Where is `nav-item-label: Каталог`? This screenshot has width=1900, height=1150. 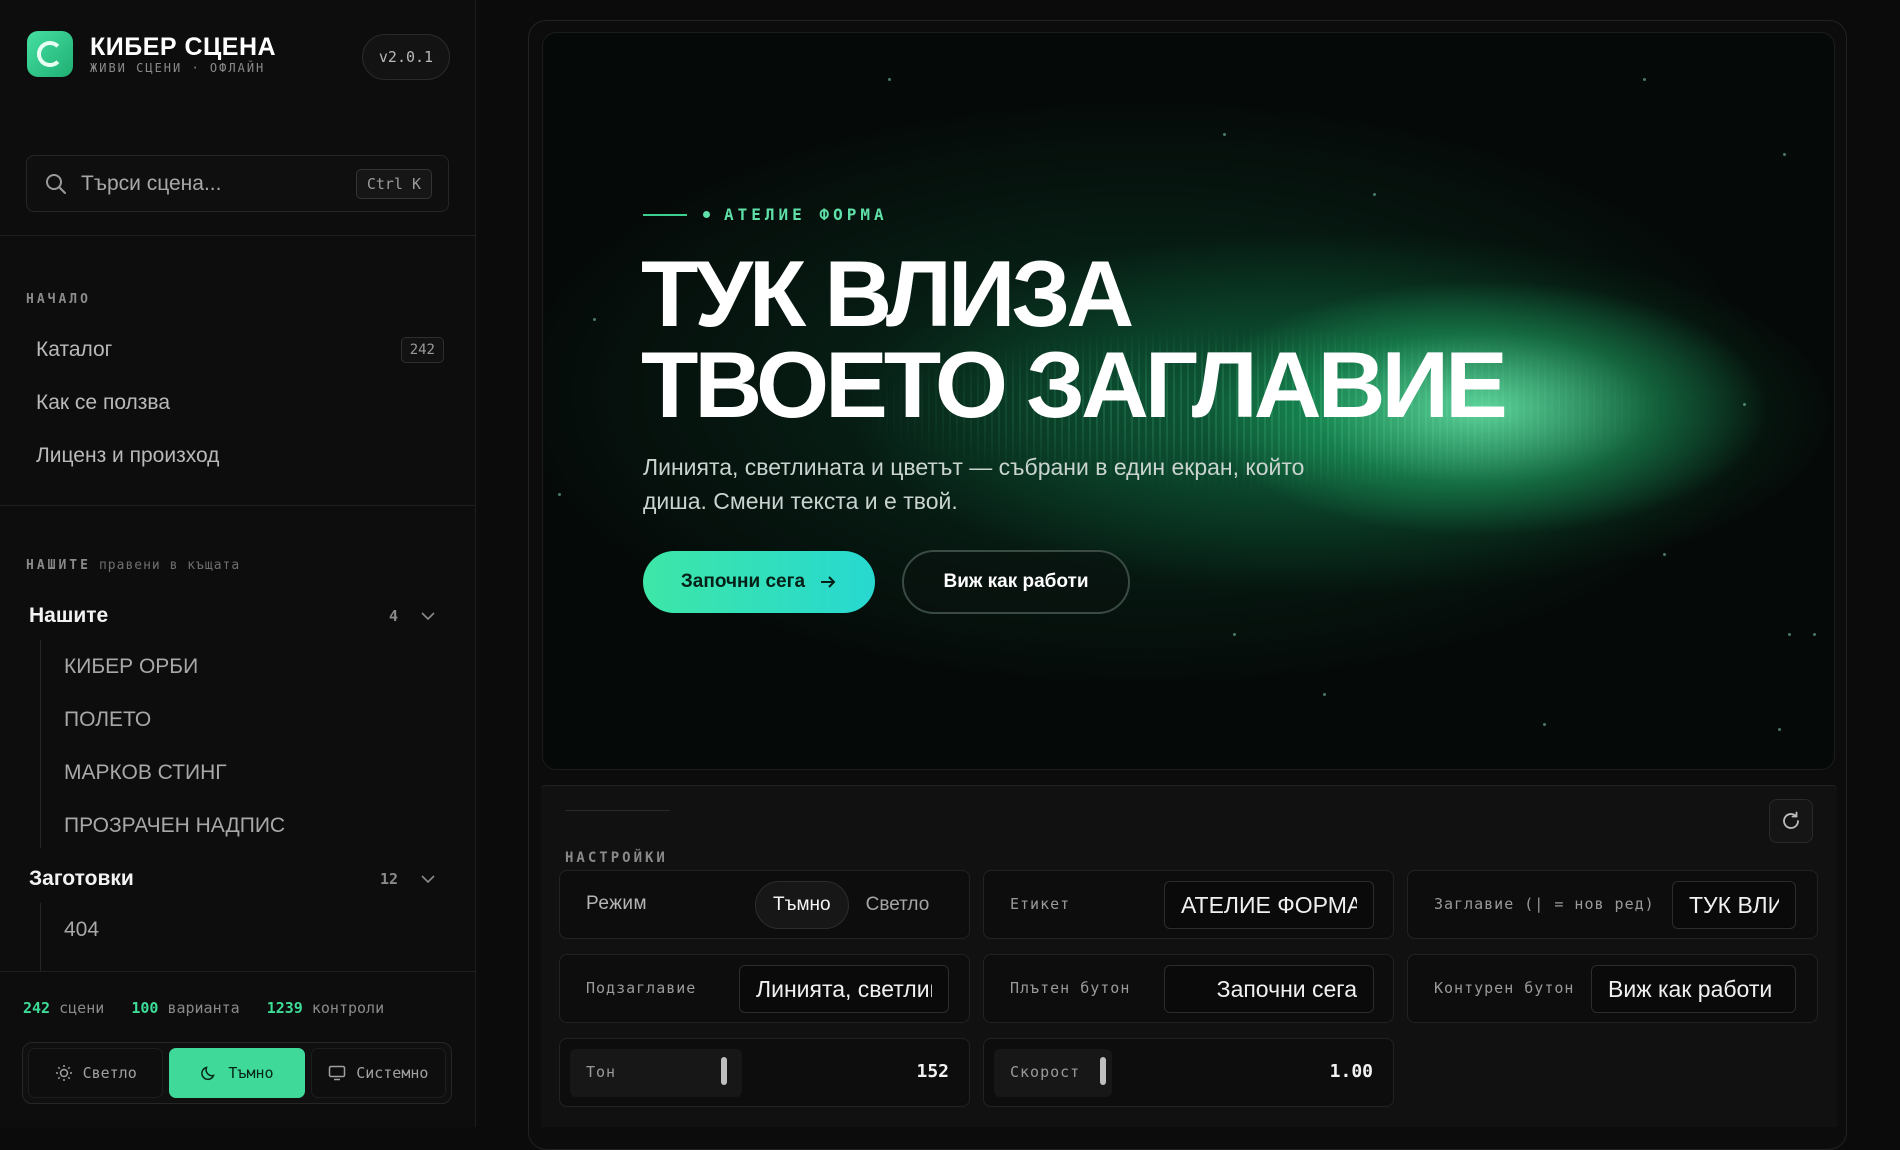 nav-item-label: Каталог is located at coordinates (74, 349).